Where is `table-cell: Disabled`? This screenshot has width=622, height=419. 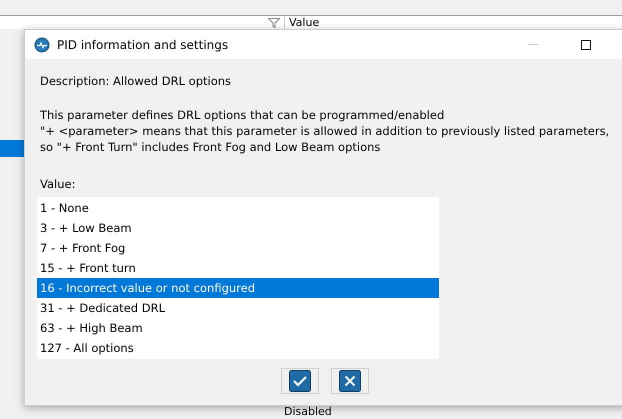 table-cell: Disabled is located at coordinates (308, 411).